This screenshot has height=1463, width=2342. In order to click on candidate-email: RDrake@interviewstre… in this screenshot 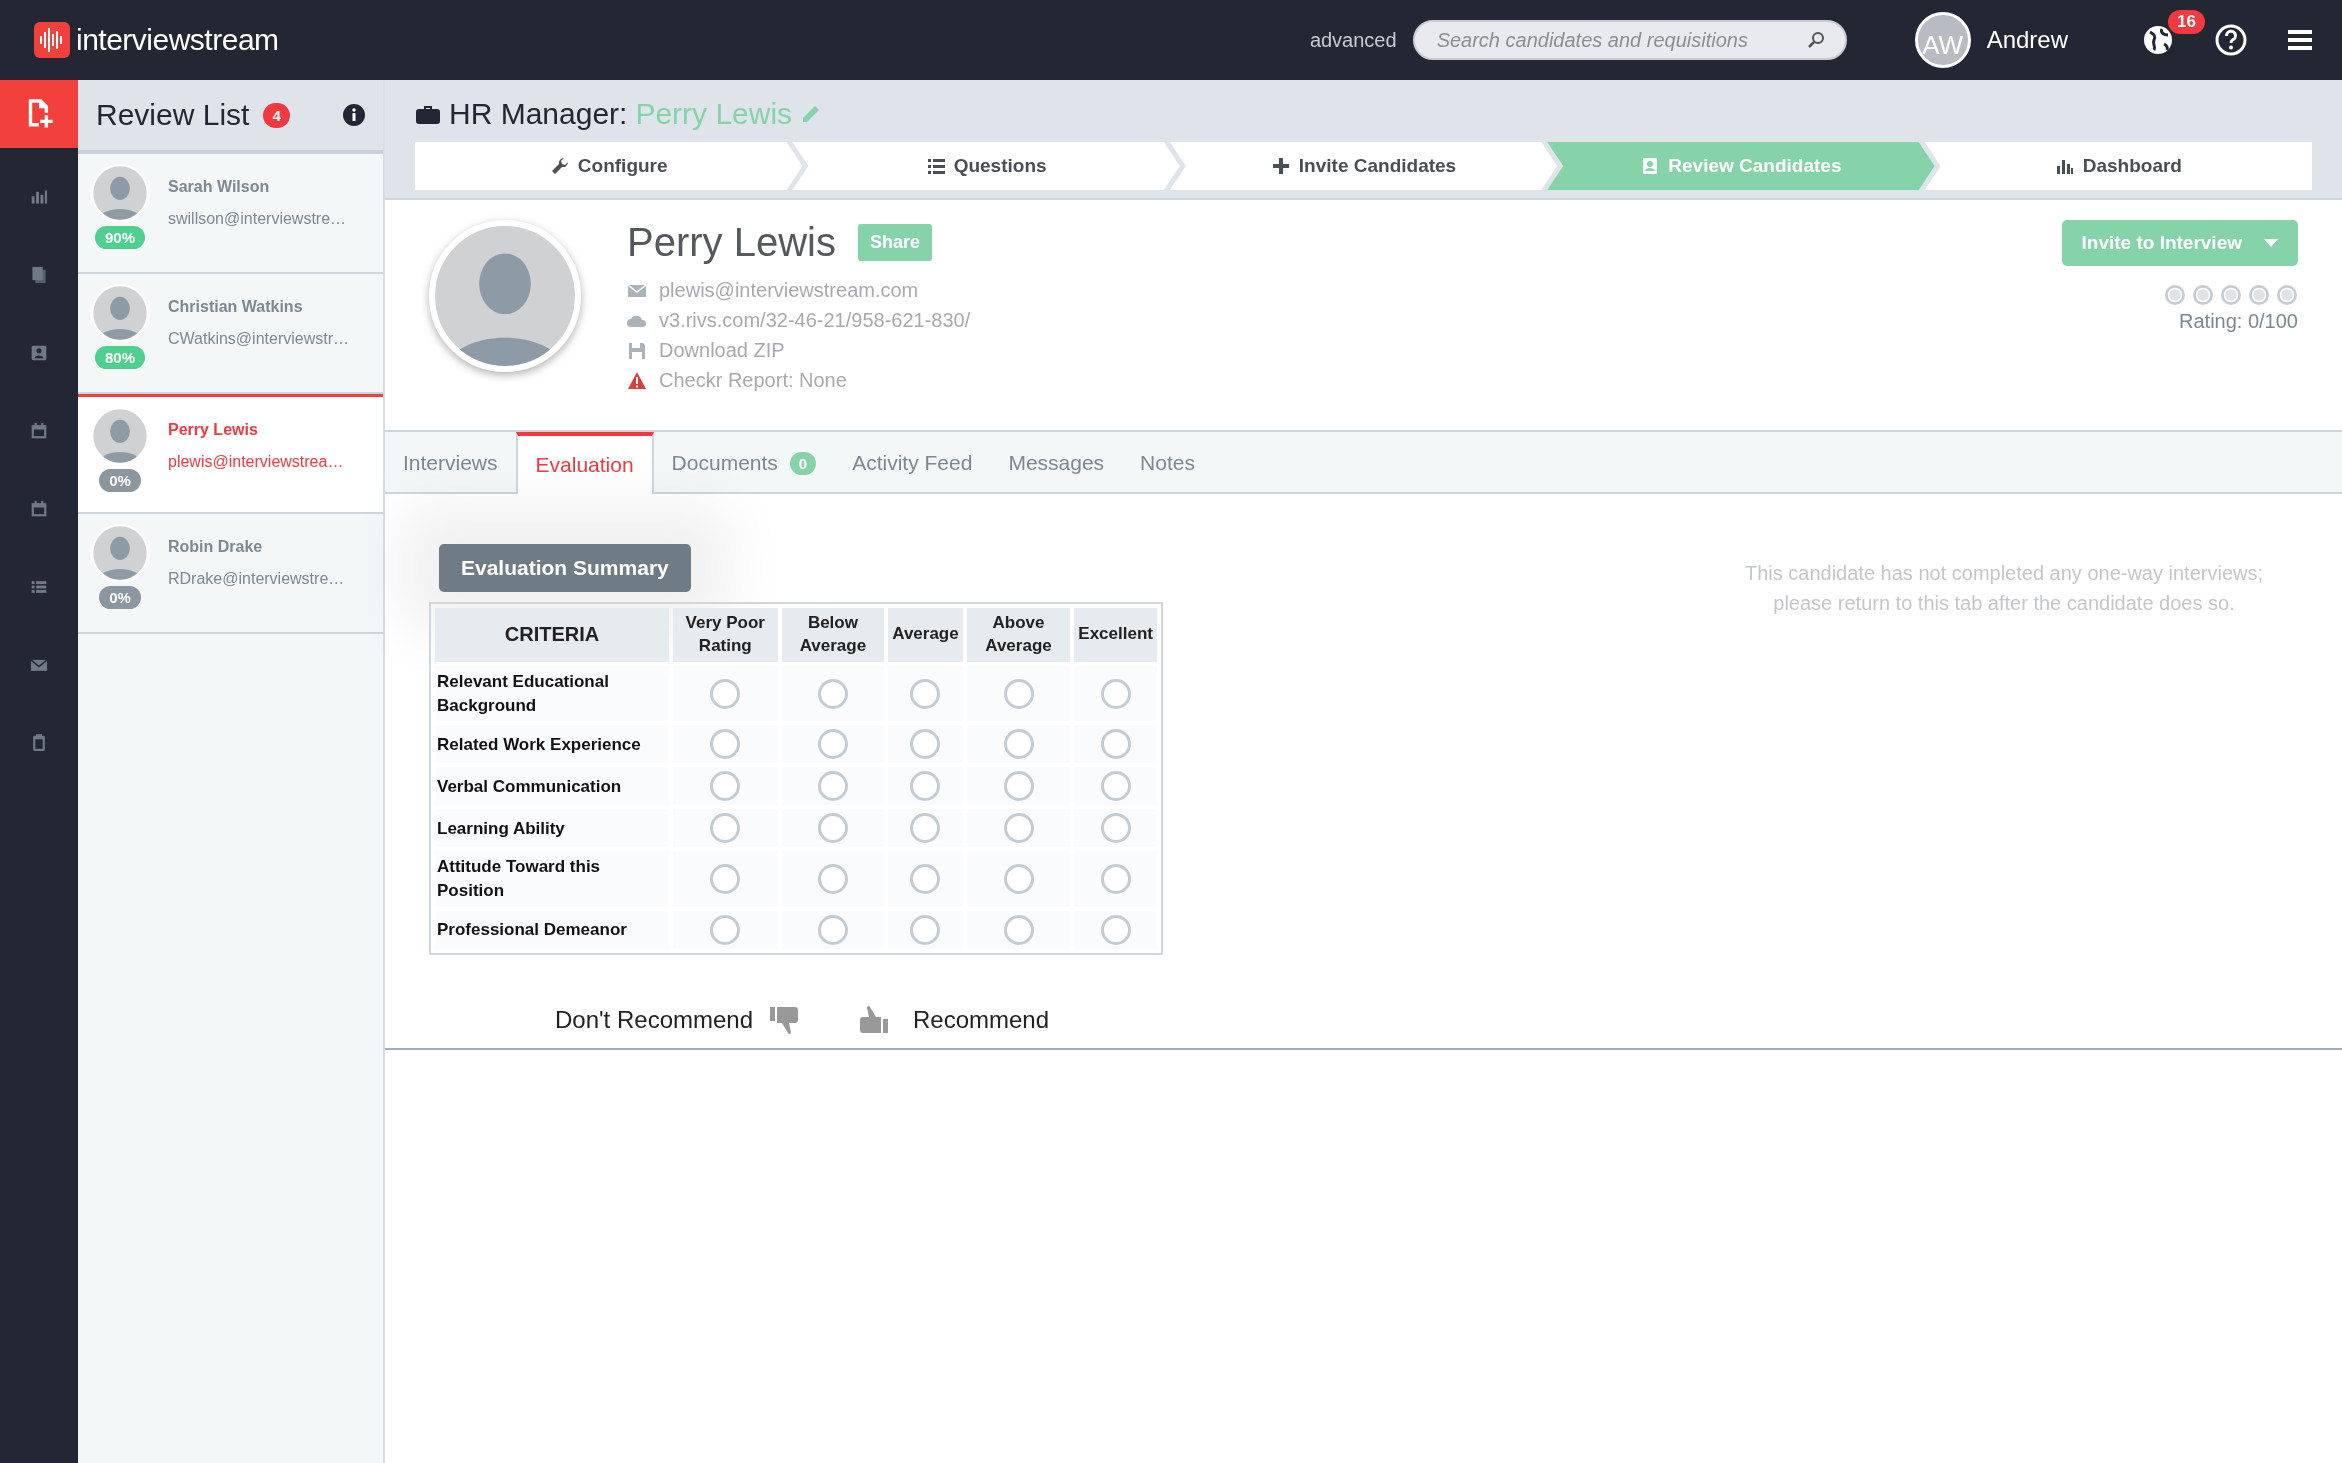, I will do `click(256, 579)`.